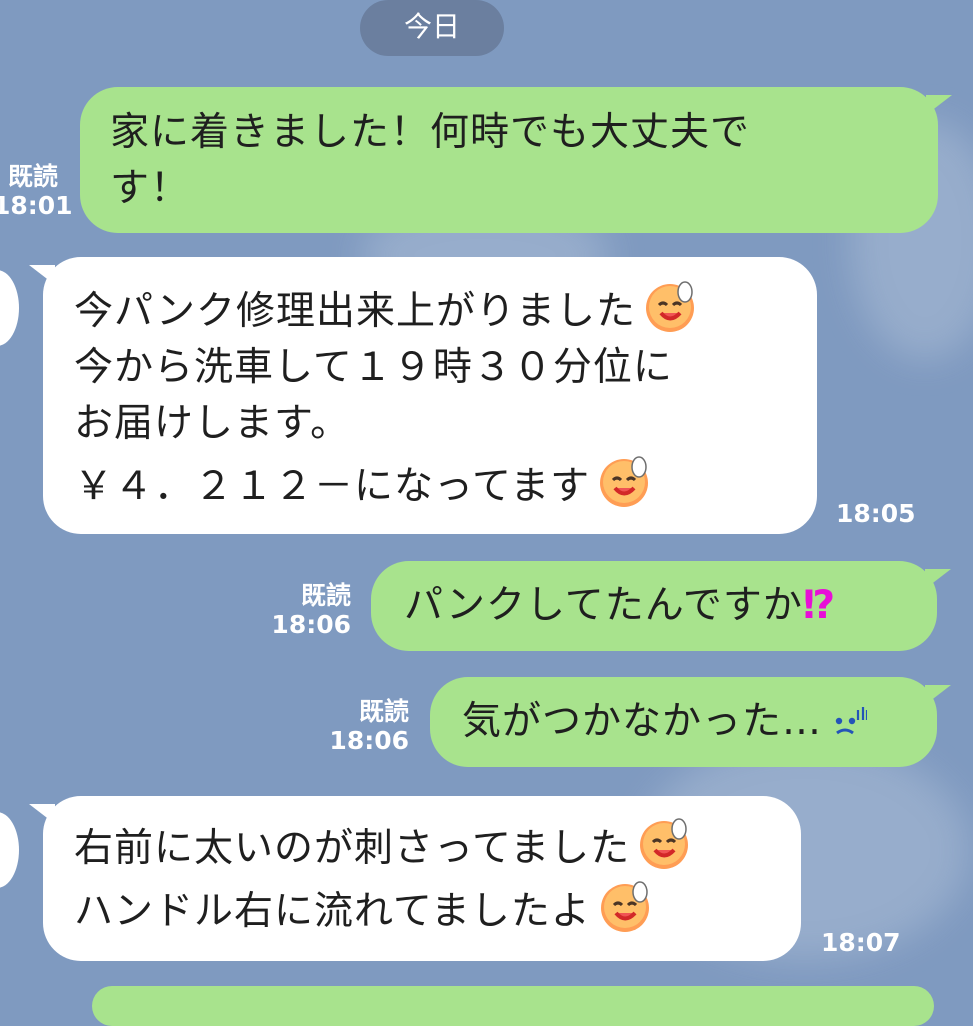 The image size is (973, 1026). Describe the element at coordinates (150, 188) in the screenshot. I see `message-text-line: す！` at that location.